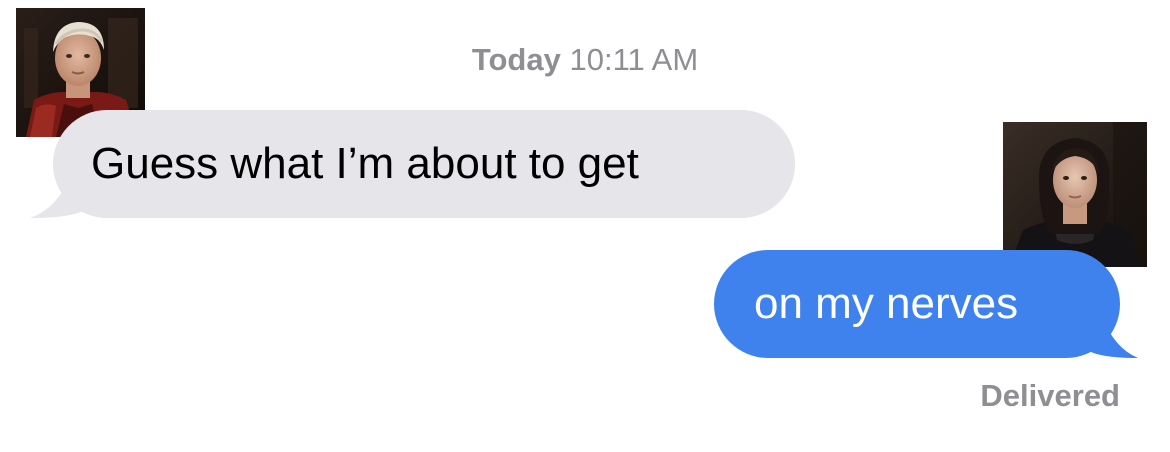 Image resolution: width=1170 pixels, height=452 pixels. I want to click on avatar-photo-woman-icon, so click(1075, 194).